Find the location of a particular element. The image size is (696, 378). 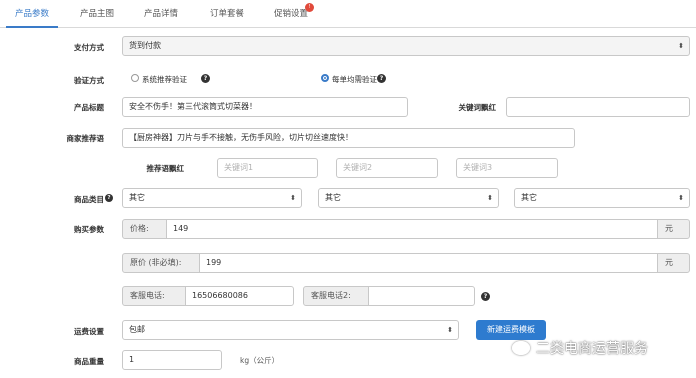

price-input: 149 is located at coordinates (412, 229).